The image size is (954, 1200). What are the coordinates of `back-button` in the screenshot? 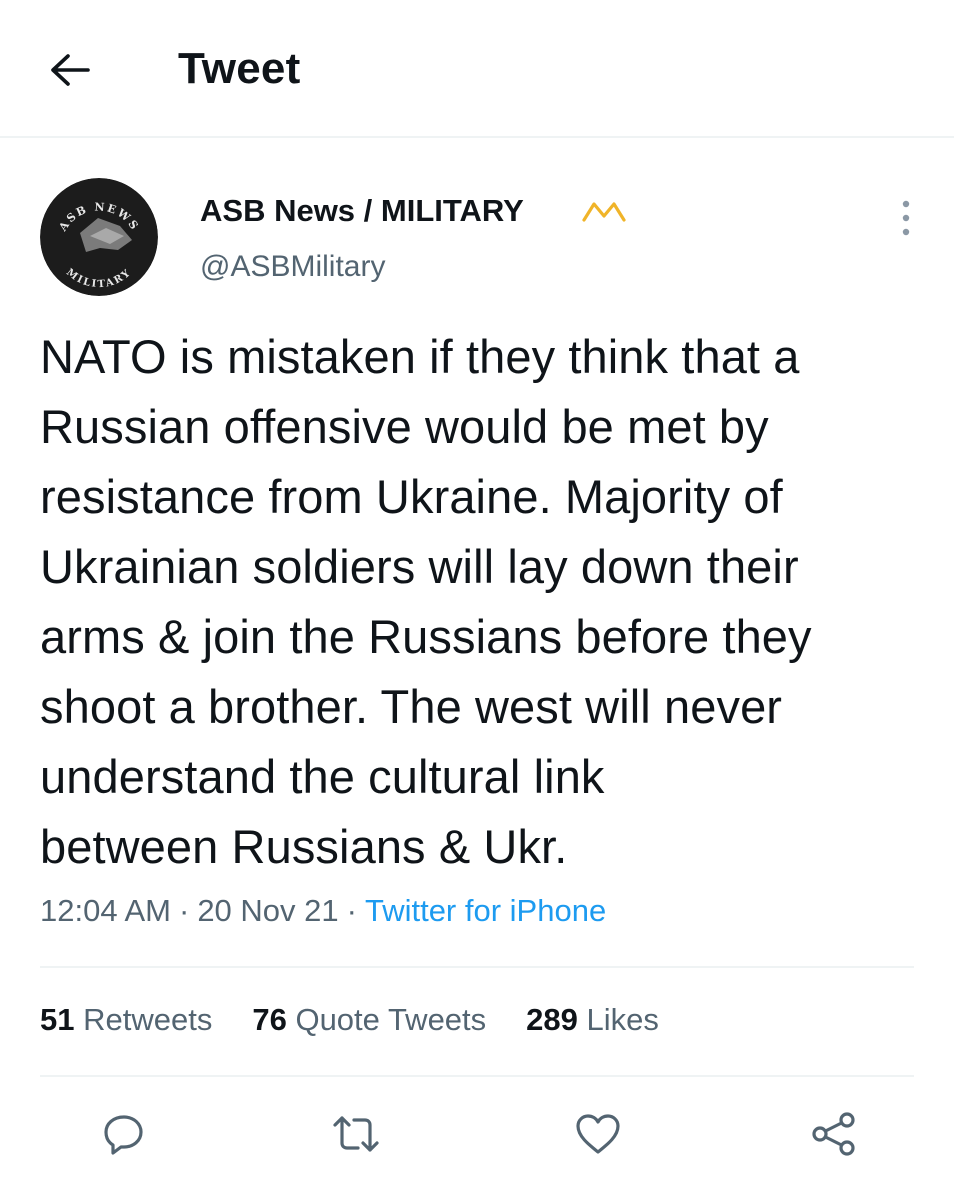 It's located at (70, 72).